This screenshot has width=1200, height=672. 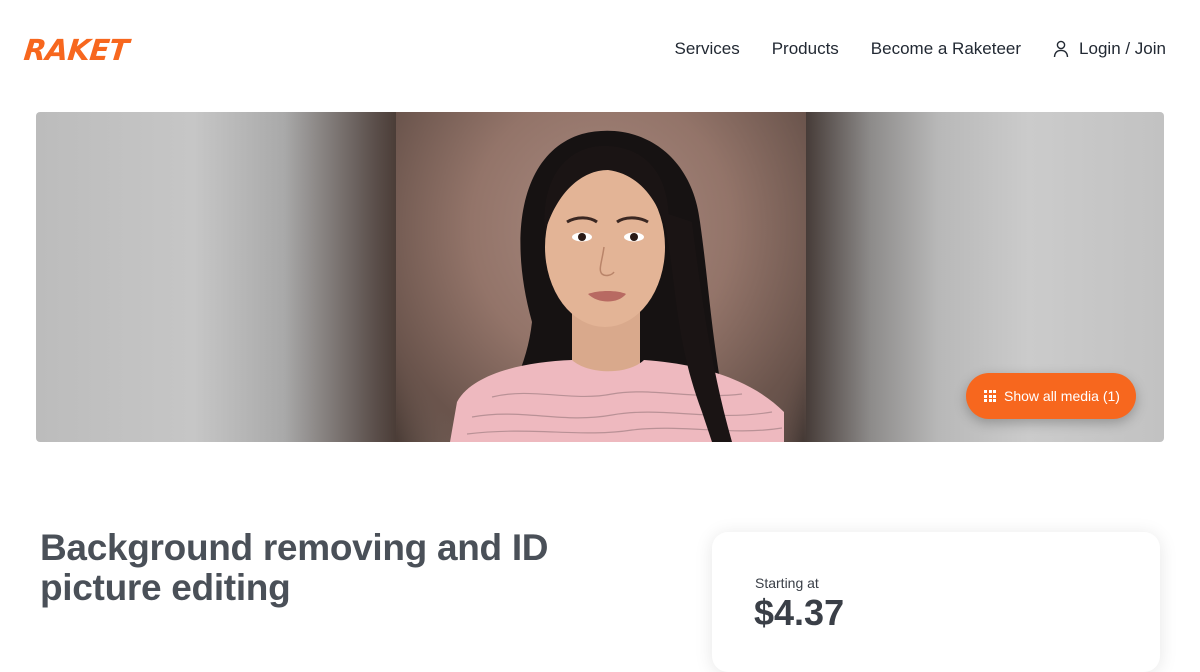 I want to click on grid-icon, so click(x=990, y=396).